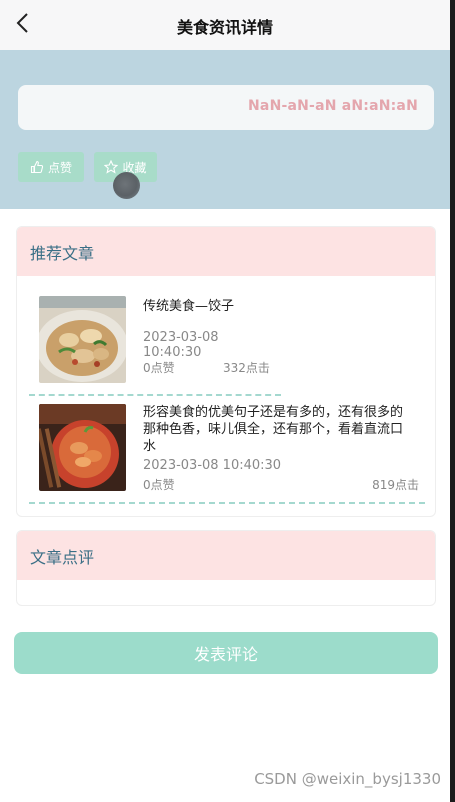 This screenshot has width=455, height=802. Describe the element at coordinates (111, 167) in the screenshot. I see `star-icon` at that location.